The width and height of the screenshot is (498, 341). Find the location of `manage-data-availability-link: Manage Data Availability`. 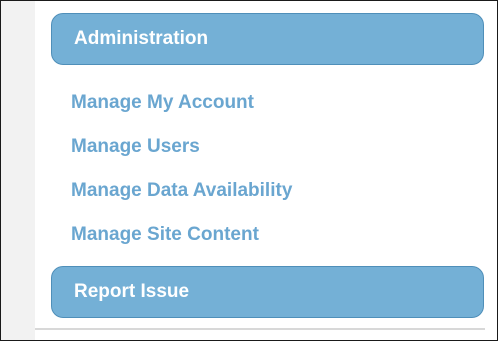

manage-data-availability-link: Manage Data Availability is located at coordinates (181, 198).